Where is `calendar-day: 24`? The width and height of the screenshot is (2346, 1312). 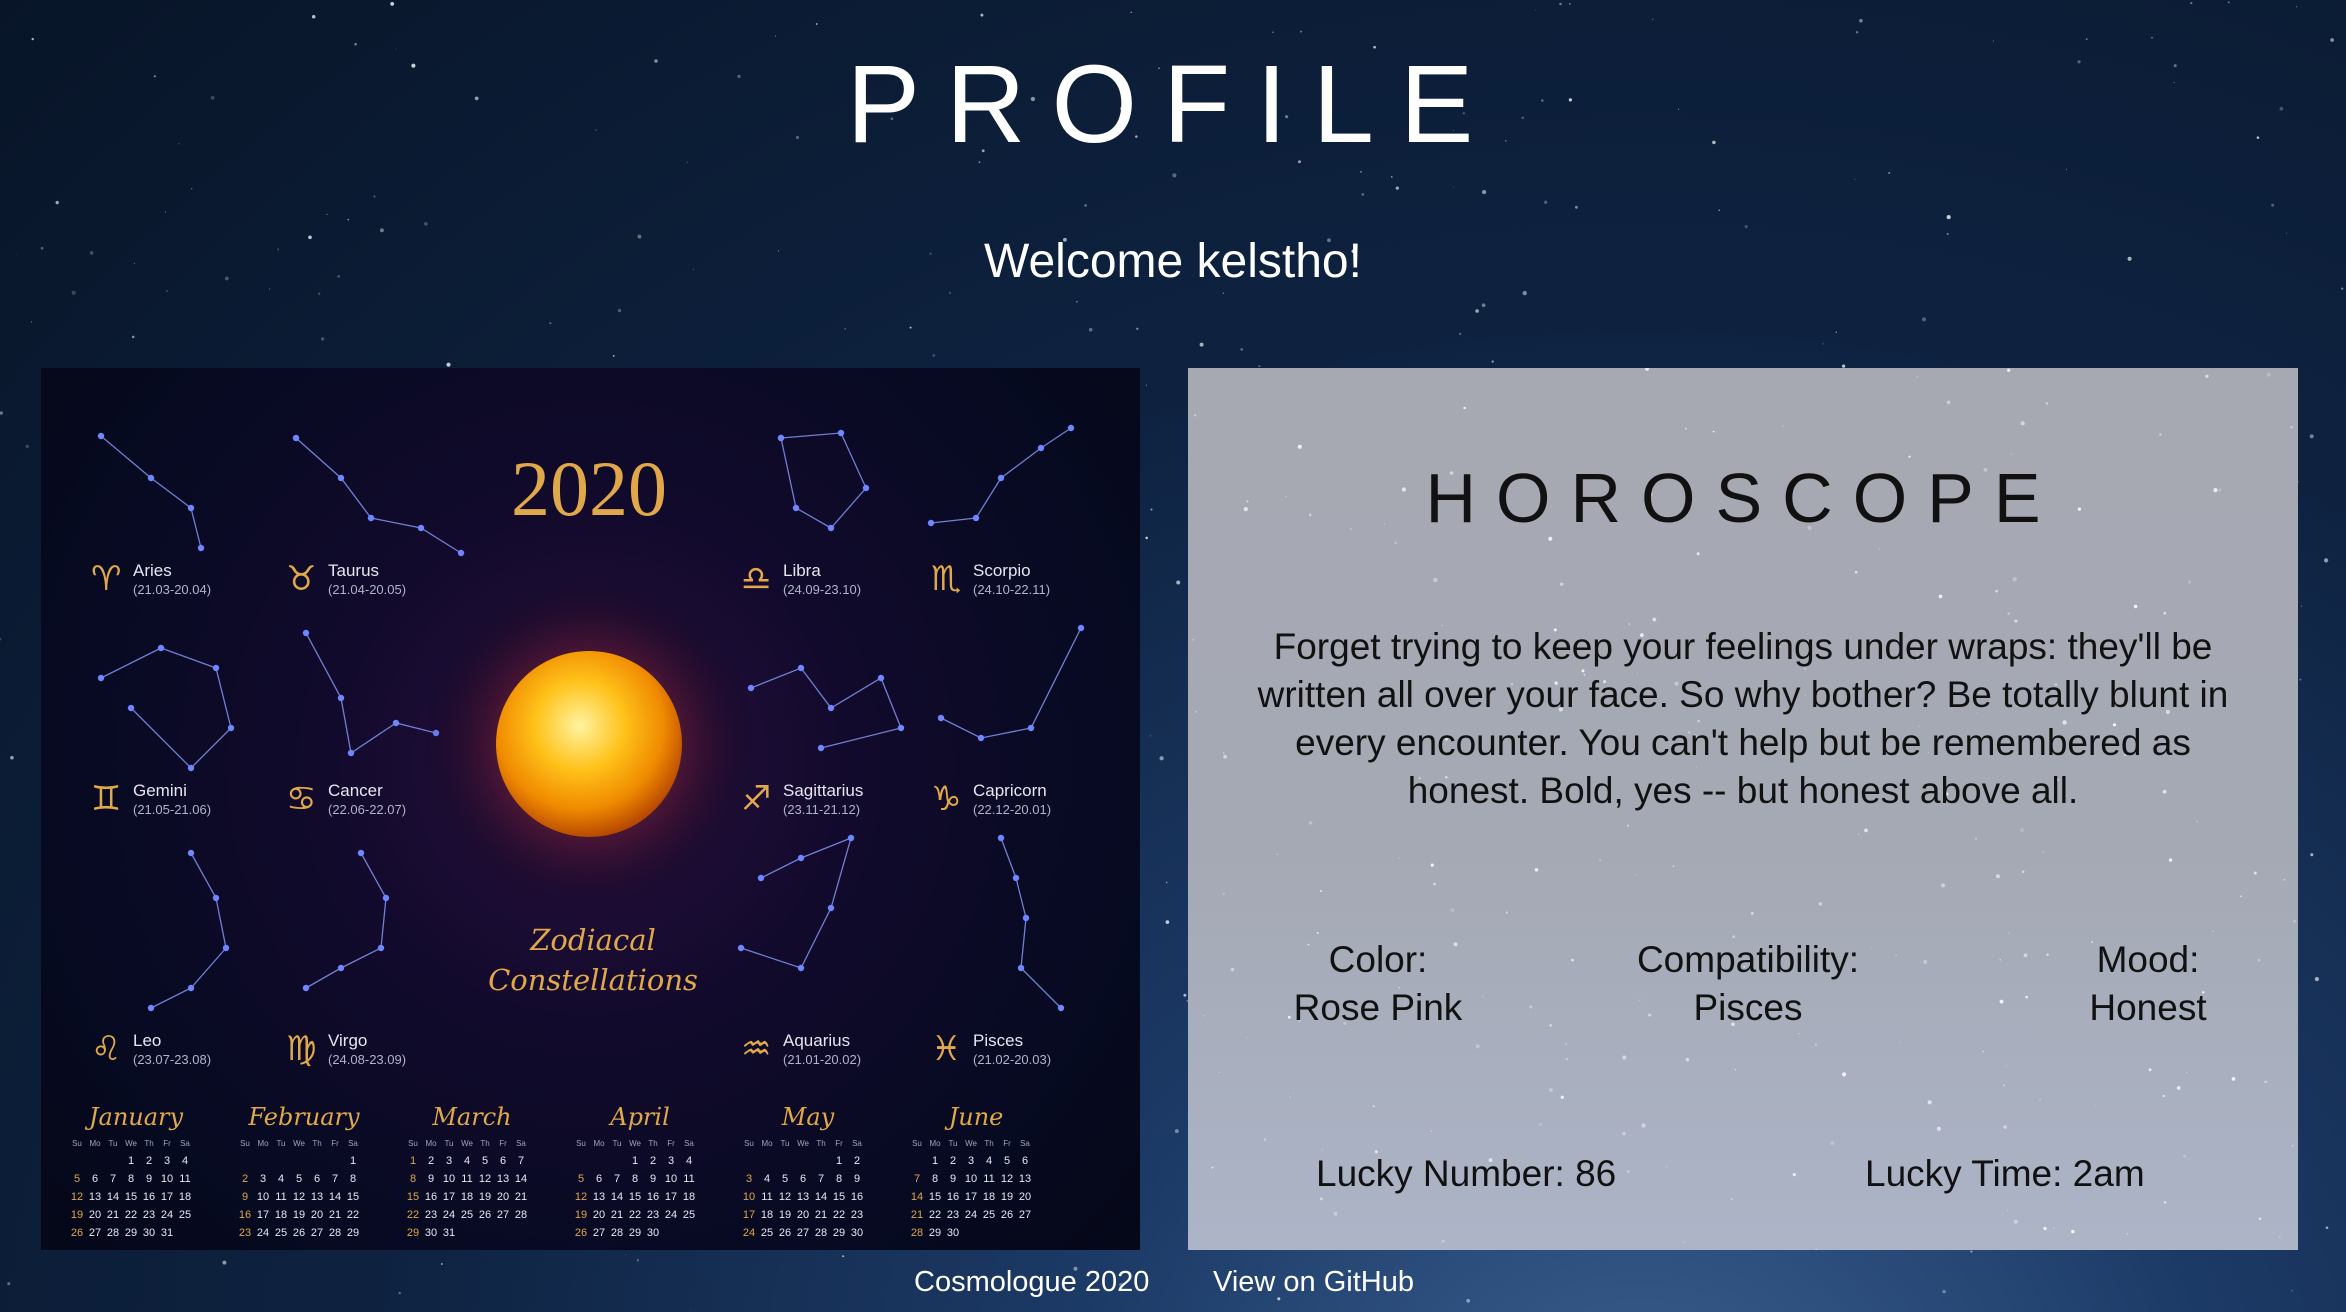 calendar-day: 24 is located at coordinates (671, 1215).